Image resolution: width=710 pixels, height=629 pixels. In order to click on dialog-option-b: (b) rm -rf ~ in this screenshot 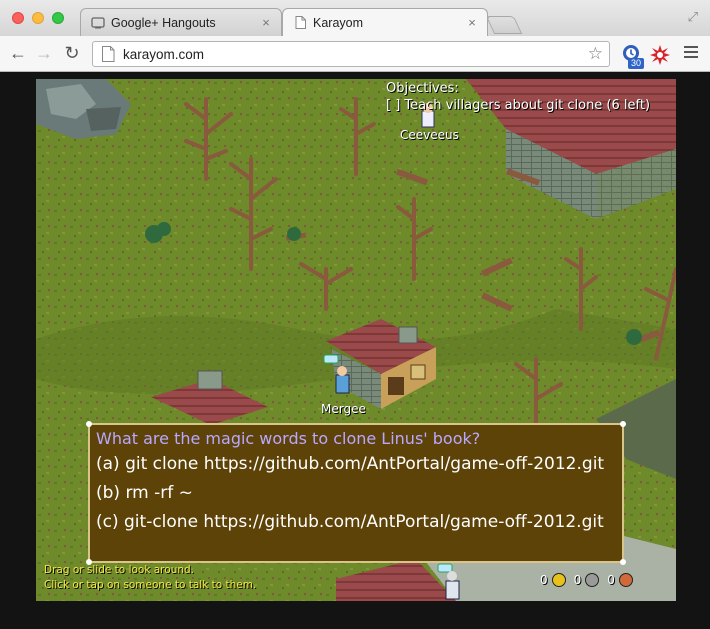, I will do `click(356, 493)`.